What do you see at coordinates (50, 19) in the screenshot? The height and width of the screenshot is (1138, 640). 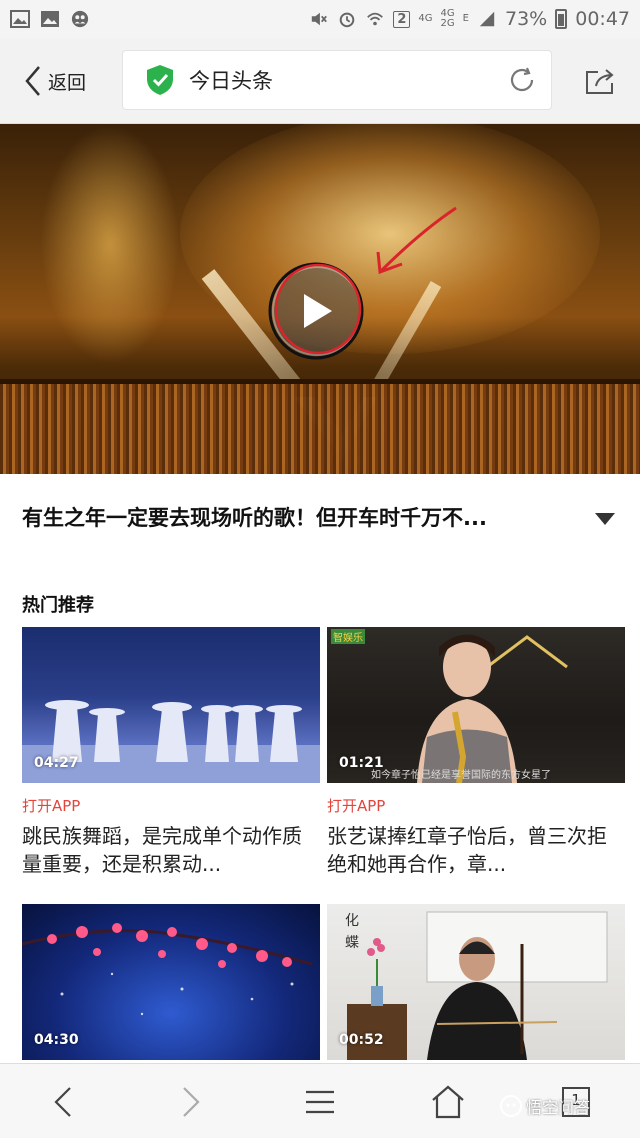 I see `gallery-icon` at bounding box center [50, 19].